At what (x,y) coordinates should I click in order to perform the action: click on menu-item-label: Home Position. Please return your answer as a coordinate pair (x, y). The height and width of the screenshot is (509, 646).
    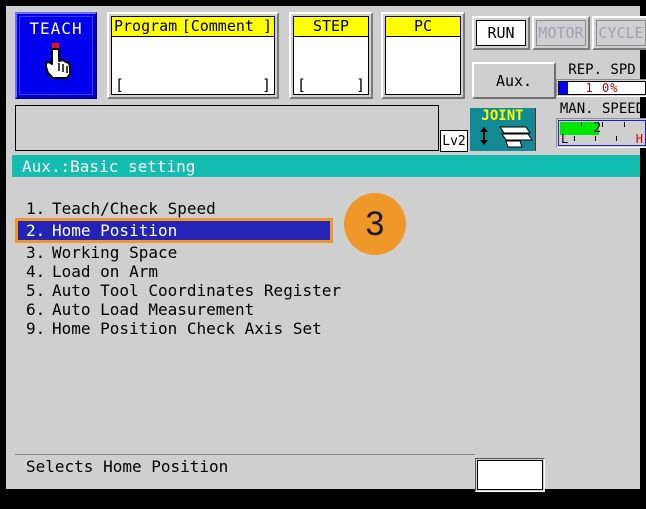
    Looking at the image, I should click on (115, 230).